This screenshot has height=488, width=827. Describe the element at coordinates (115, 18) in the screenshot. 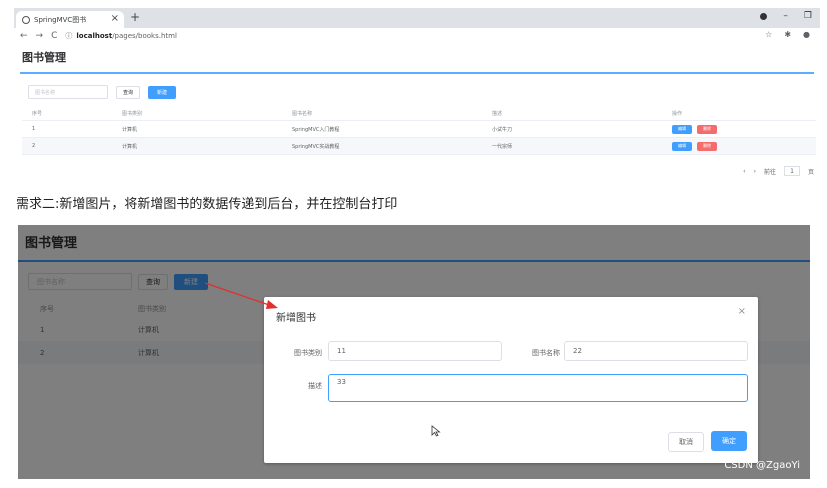

I see `close-tab-icon: ×` at that location.